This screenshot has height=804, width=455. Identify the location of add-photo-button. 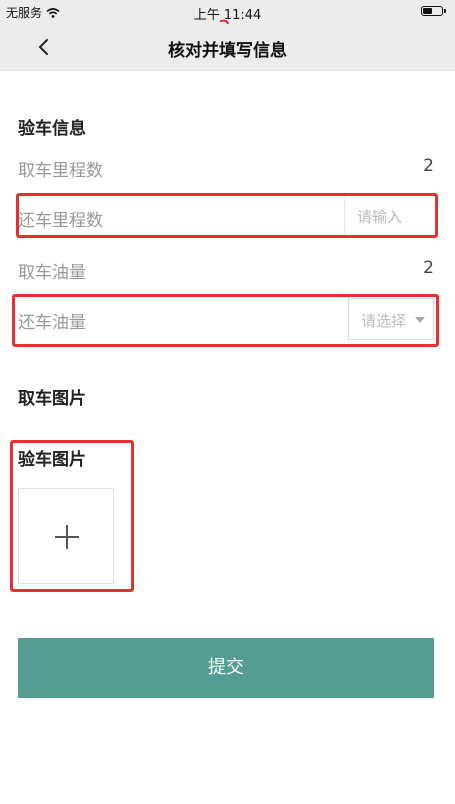
(66, 536).